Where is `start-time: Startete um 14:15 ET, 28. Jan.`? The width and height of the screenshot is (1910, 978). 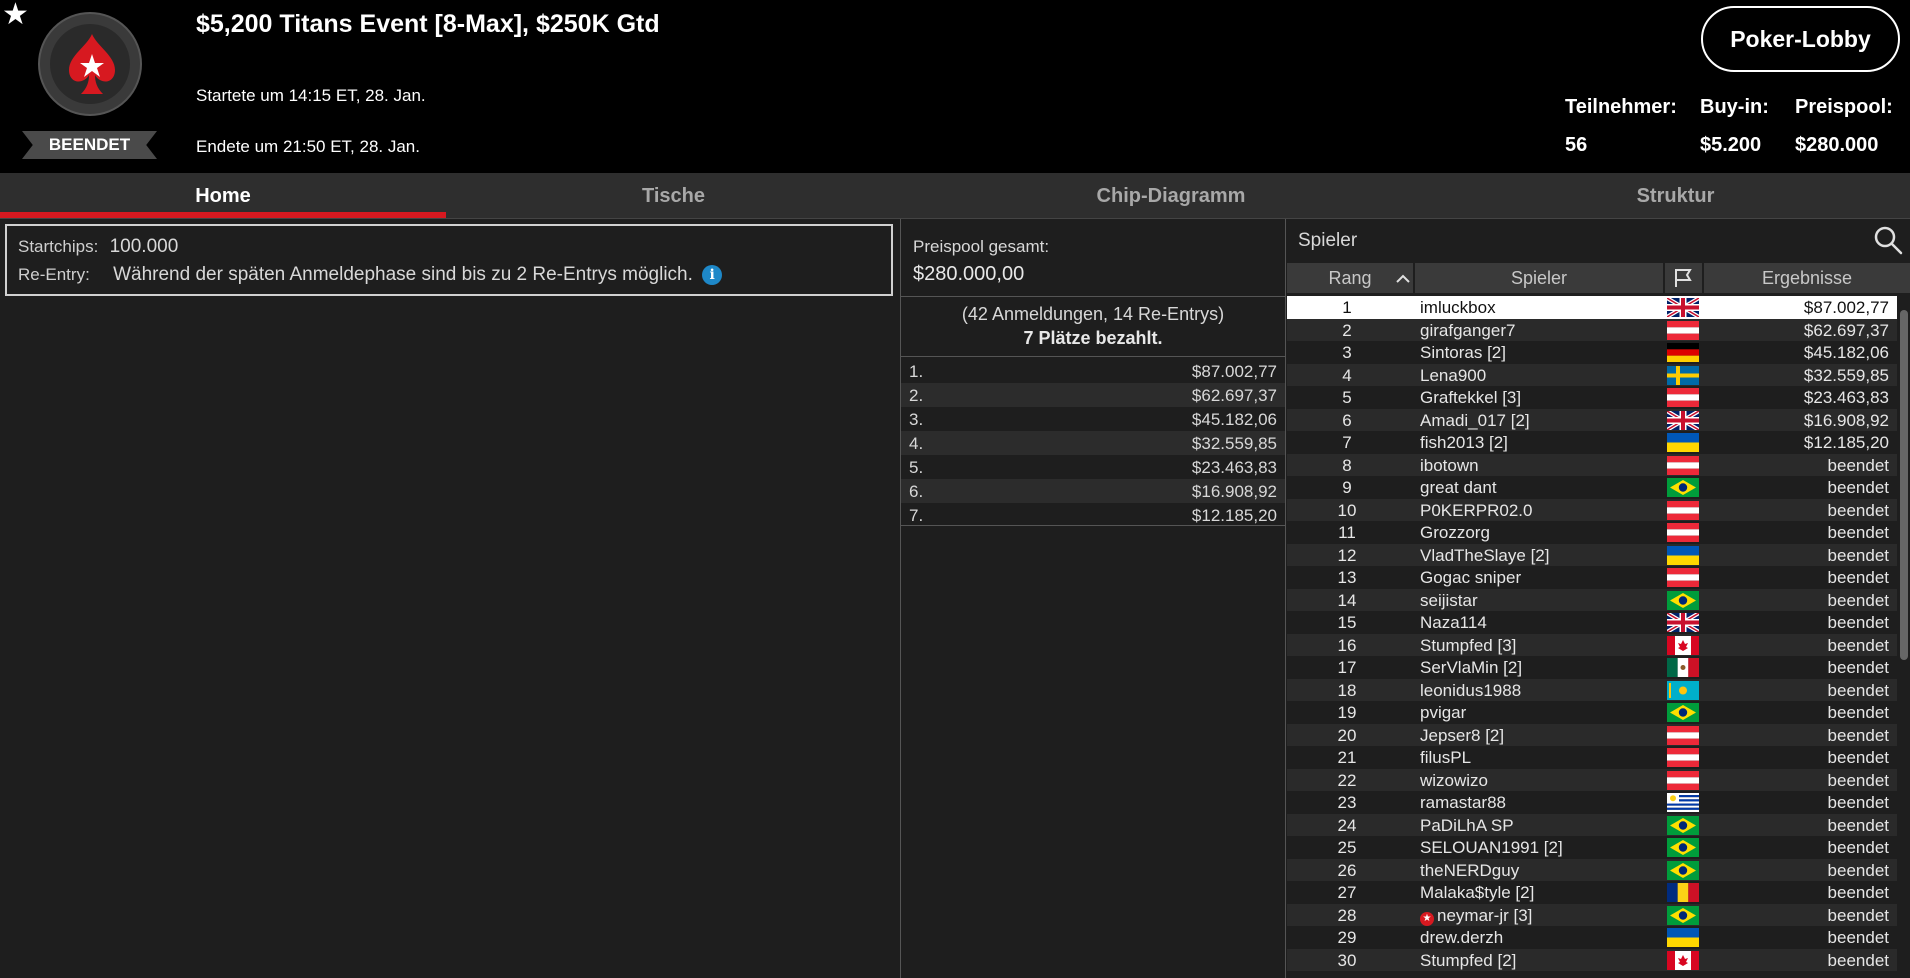 start-time: Startete um 14:15 ET, 28. Jan. is located at coordinates (311, 95).